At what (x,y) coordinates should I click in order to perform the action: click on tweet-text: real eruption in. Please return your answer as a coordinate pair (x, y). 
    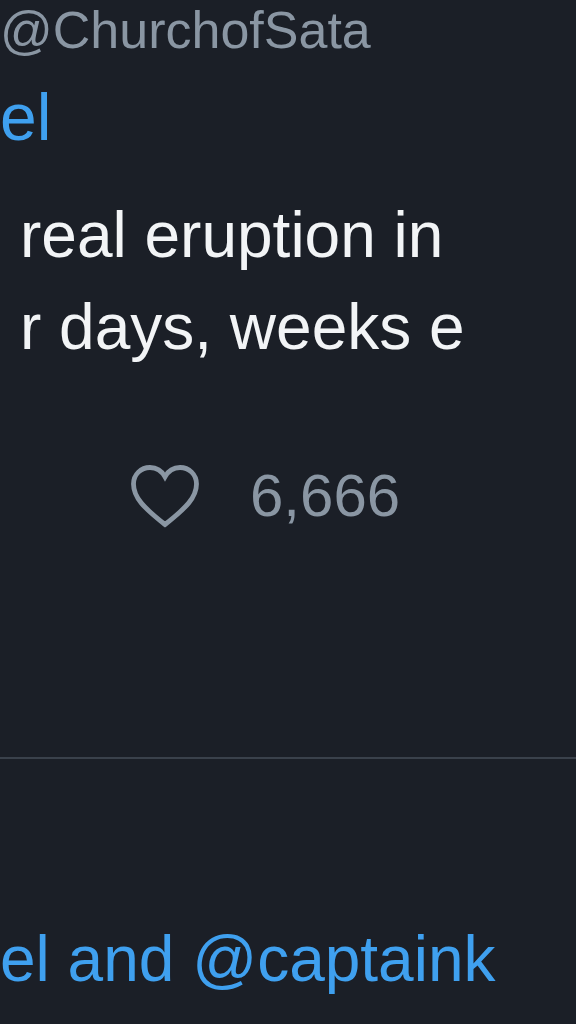
    Looking at the image, I should click on (232, 235).